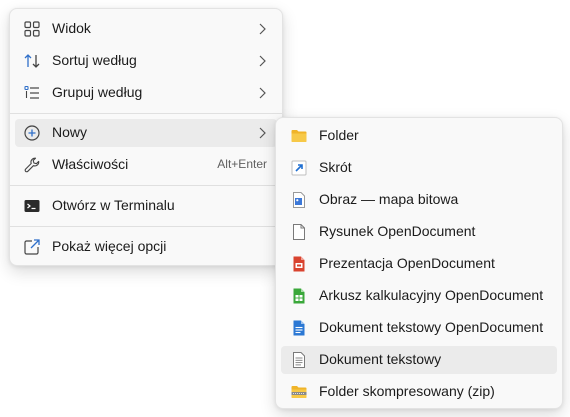  Describe the element at coordinates (389, 199) in the screenshot. I see `submenu-item-label: Obraz — mapa bitowa` at that location.